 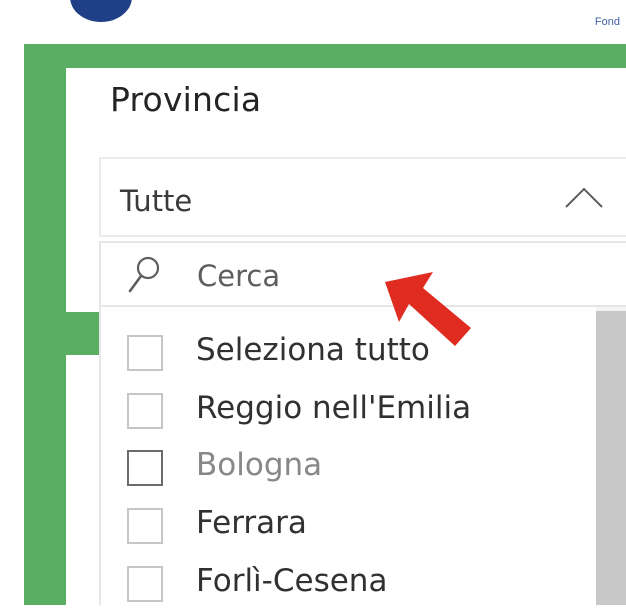 I want to click on scrollbar, so click(x=611, y=456).